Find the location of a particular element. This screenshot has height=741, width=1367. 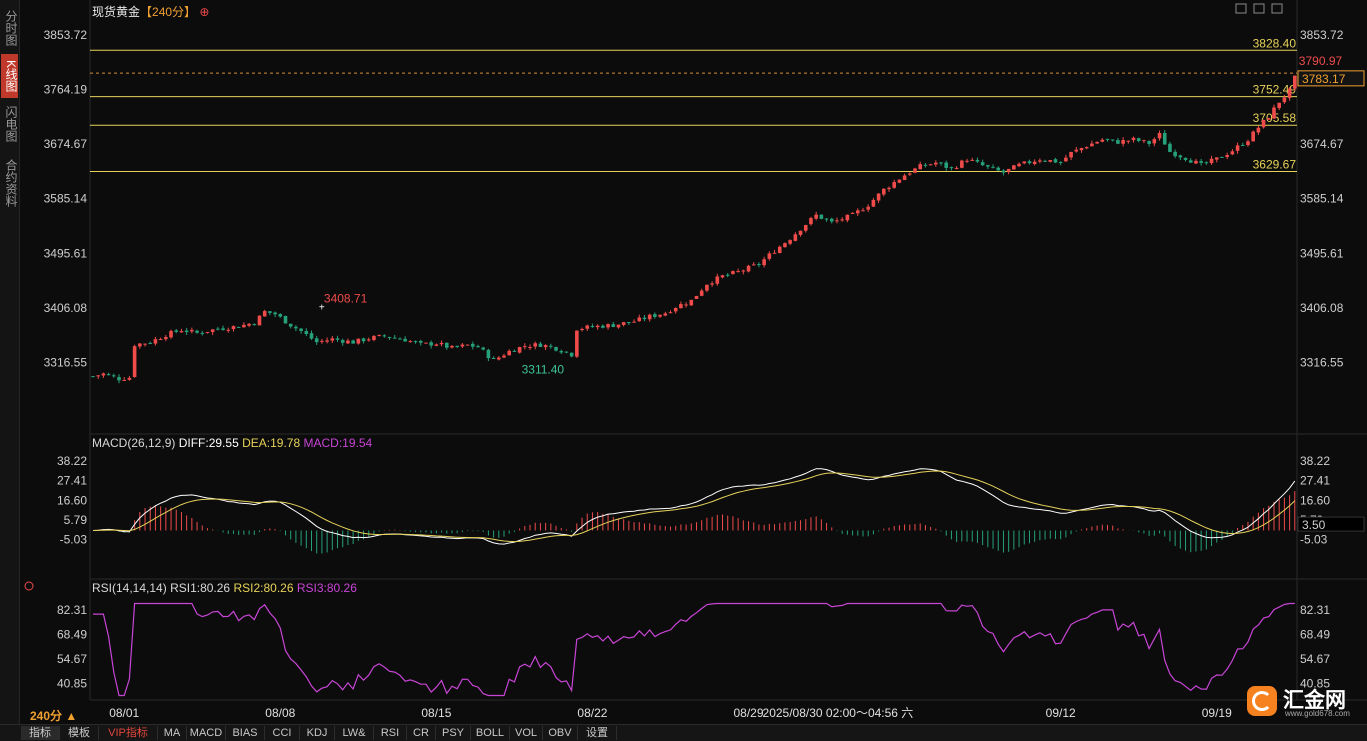

tab-bias: BIAS is located at coordinates (245, 733).